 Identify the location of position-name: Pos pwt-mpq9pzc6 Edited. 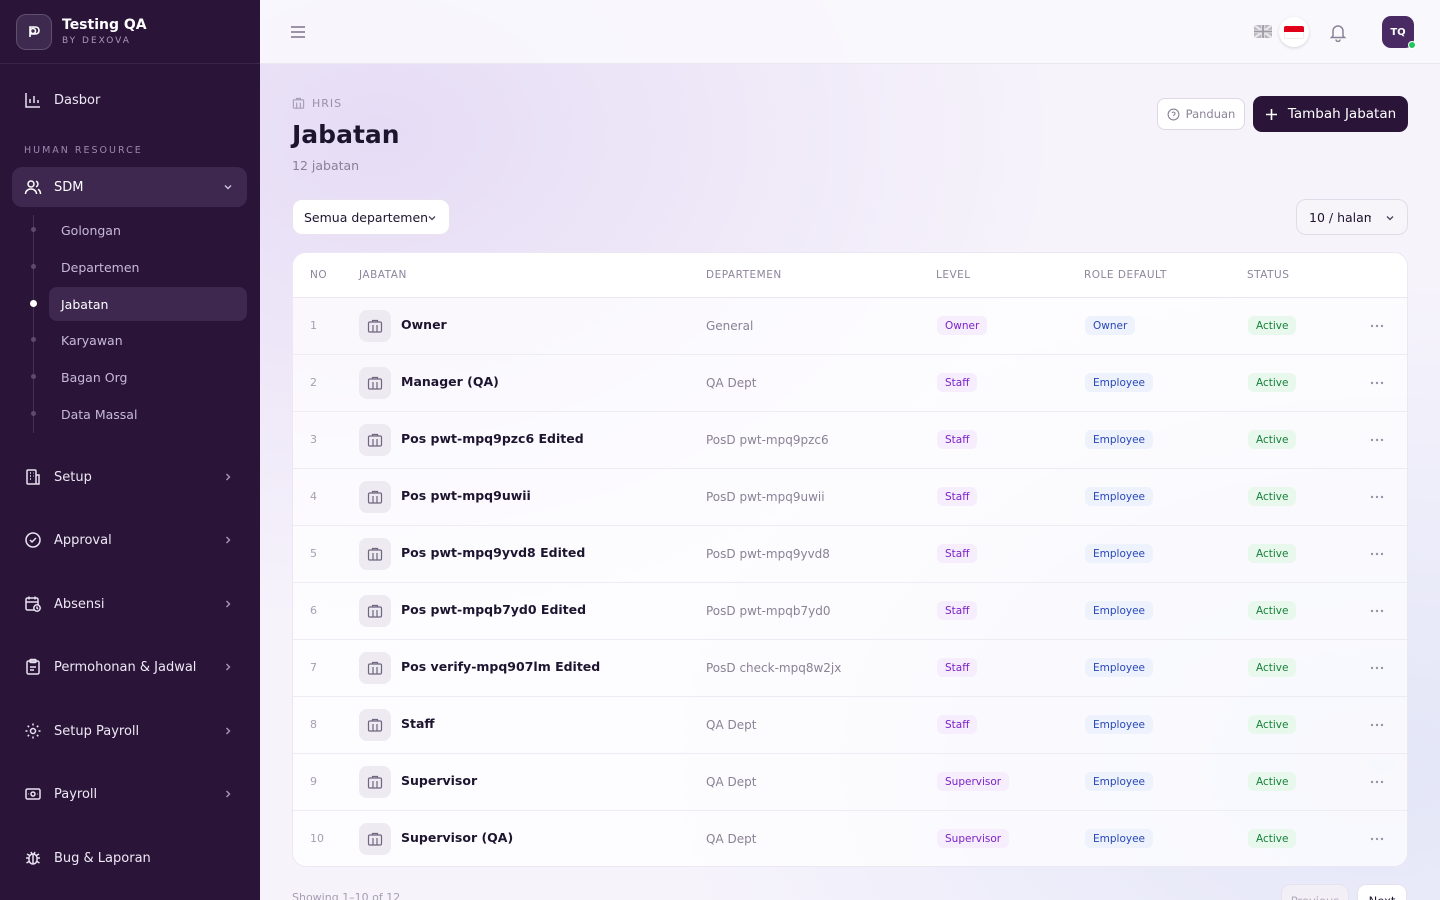
(492, 438).